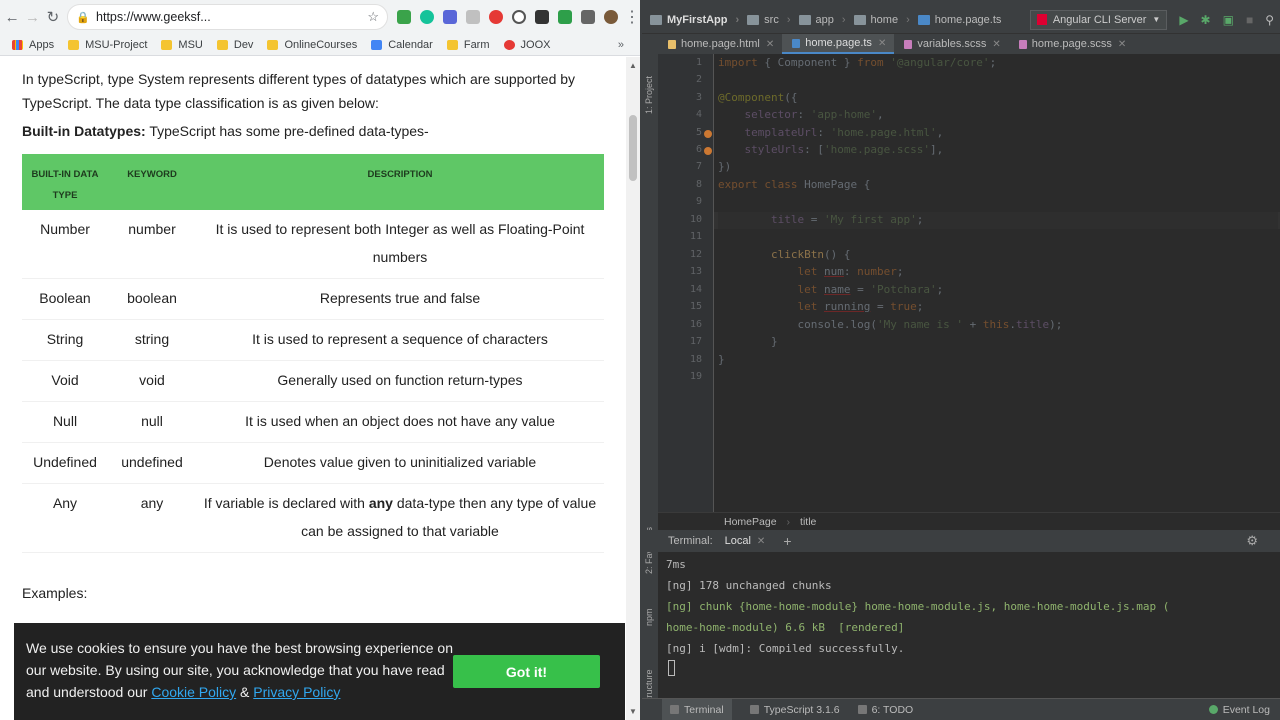  What do you see at coordinates (473, 17) in the screenshot?
I see `mail-ext-icon` at bounding box center [473, 17].